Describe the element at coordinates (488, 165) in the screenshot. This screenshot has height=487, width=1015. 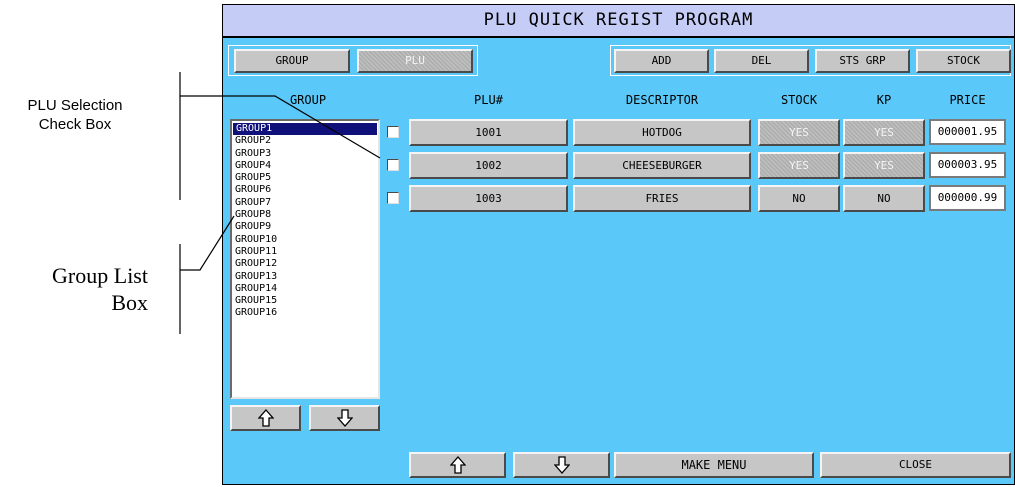
I see `plu-number-cell: 1002` at that location.